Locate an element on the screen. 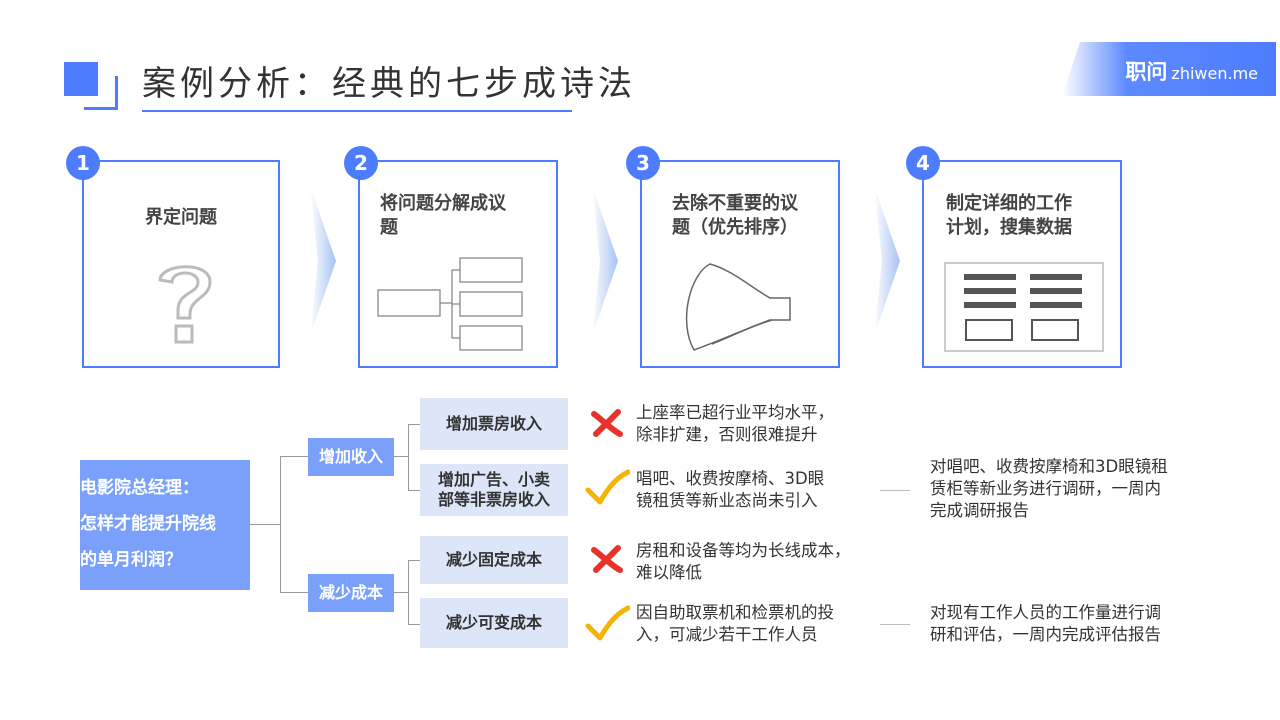 The image size is (1280, 720). leaf-description-4: 因自助取票机和检票机的投 入，可减少若干工作人员 is located at coordinates (735, 624).